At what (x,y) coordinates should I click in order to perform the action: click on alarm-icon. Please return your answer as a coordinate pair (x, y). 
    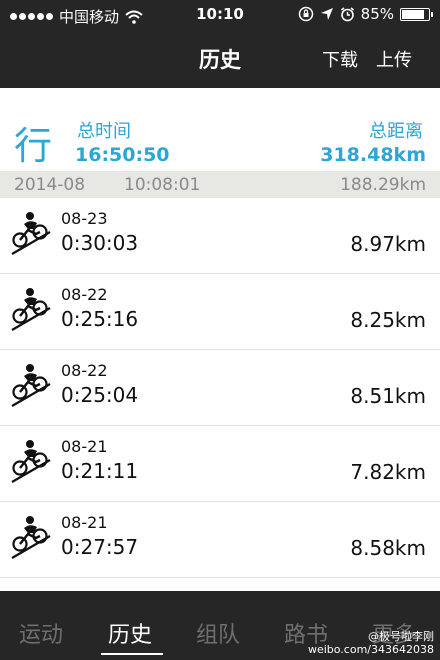
    Looking at the image, I should click on (347, 13).